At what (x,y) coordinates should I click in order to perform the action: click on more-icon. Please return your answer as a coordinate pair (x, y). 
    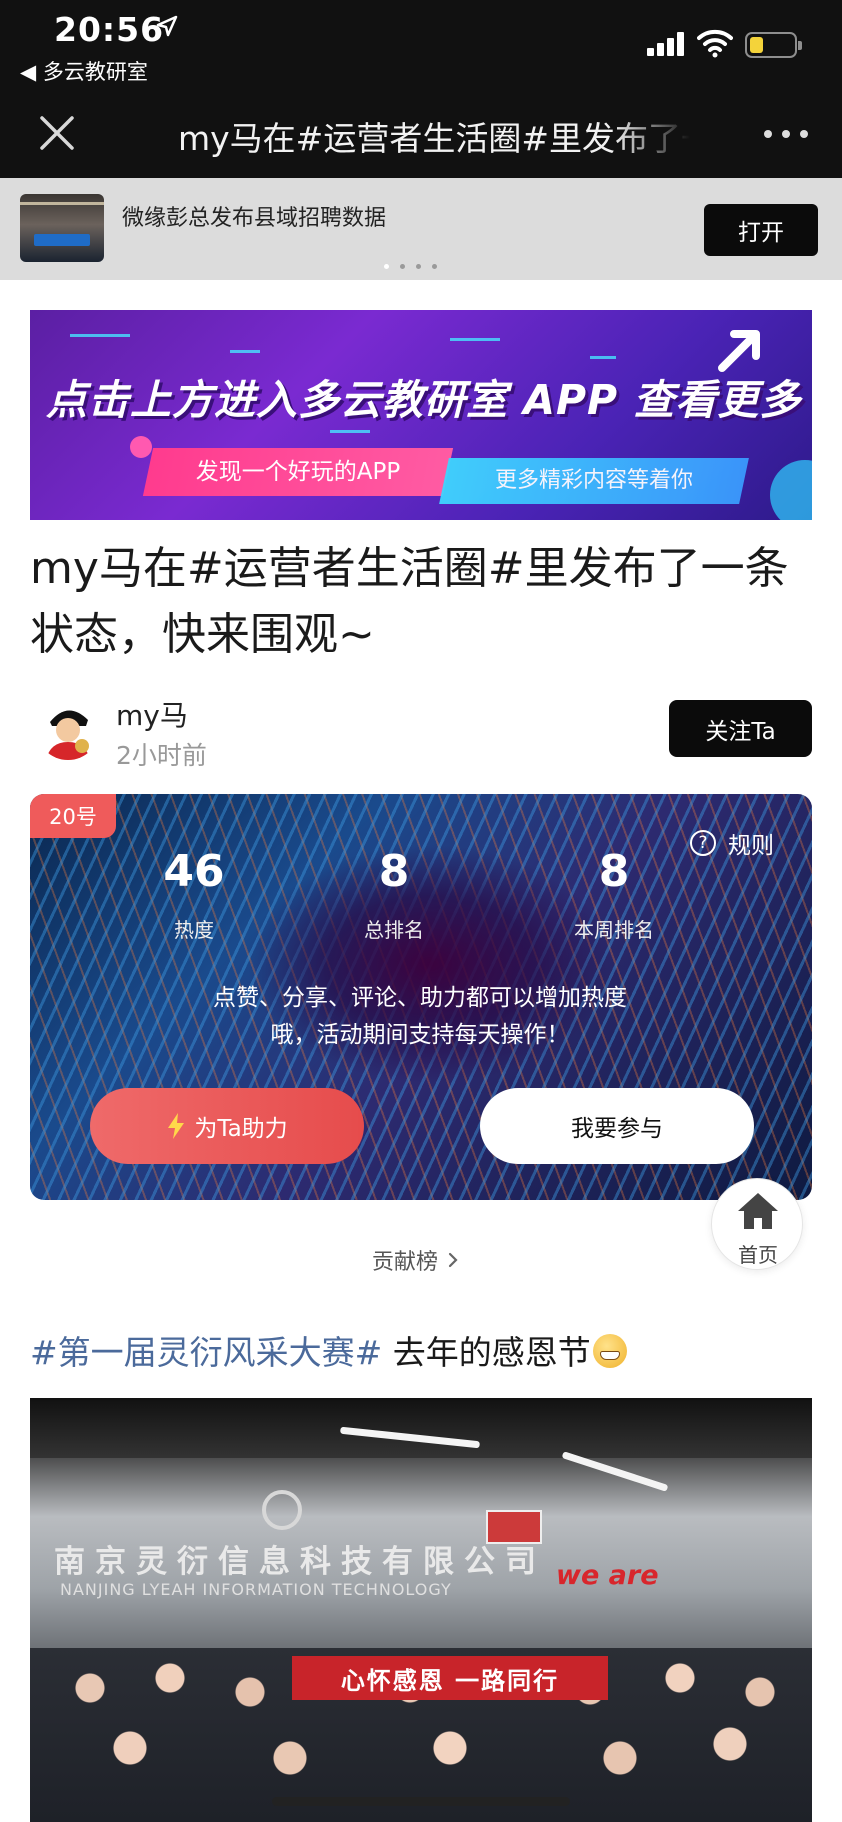
    Looking at the image, I should click on (787, 134).